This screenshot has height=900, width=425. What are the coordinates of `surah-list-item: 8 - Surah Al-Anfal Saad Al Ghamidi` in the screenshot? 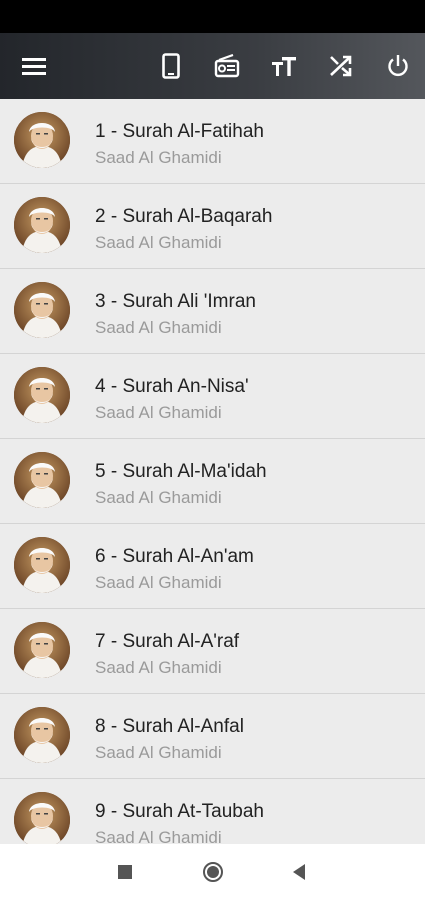 It's located at (212, 736).